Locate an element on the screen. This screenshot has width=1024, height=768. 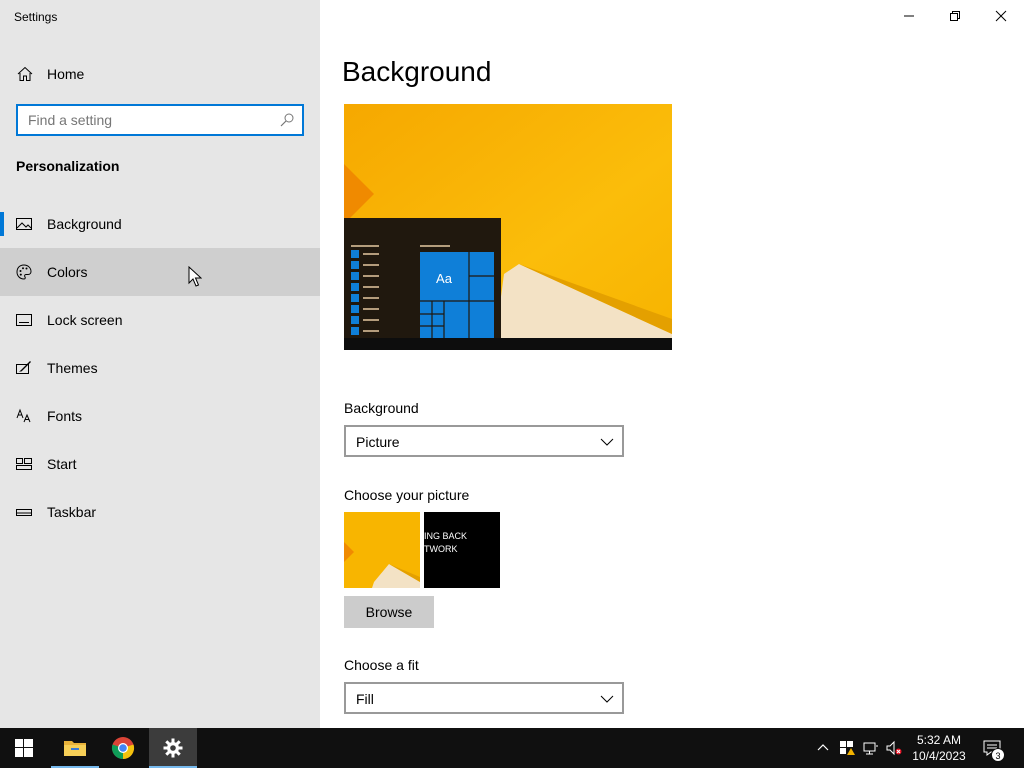
restore-button is located at coordinates (955, 16).